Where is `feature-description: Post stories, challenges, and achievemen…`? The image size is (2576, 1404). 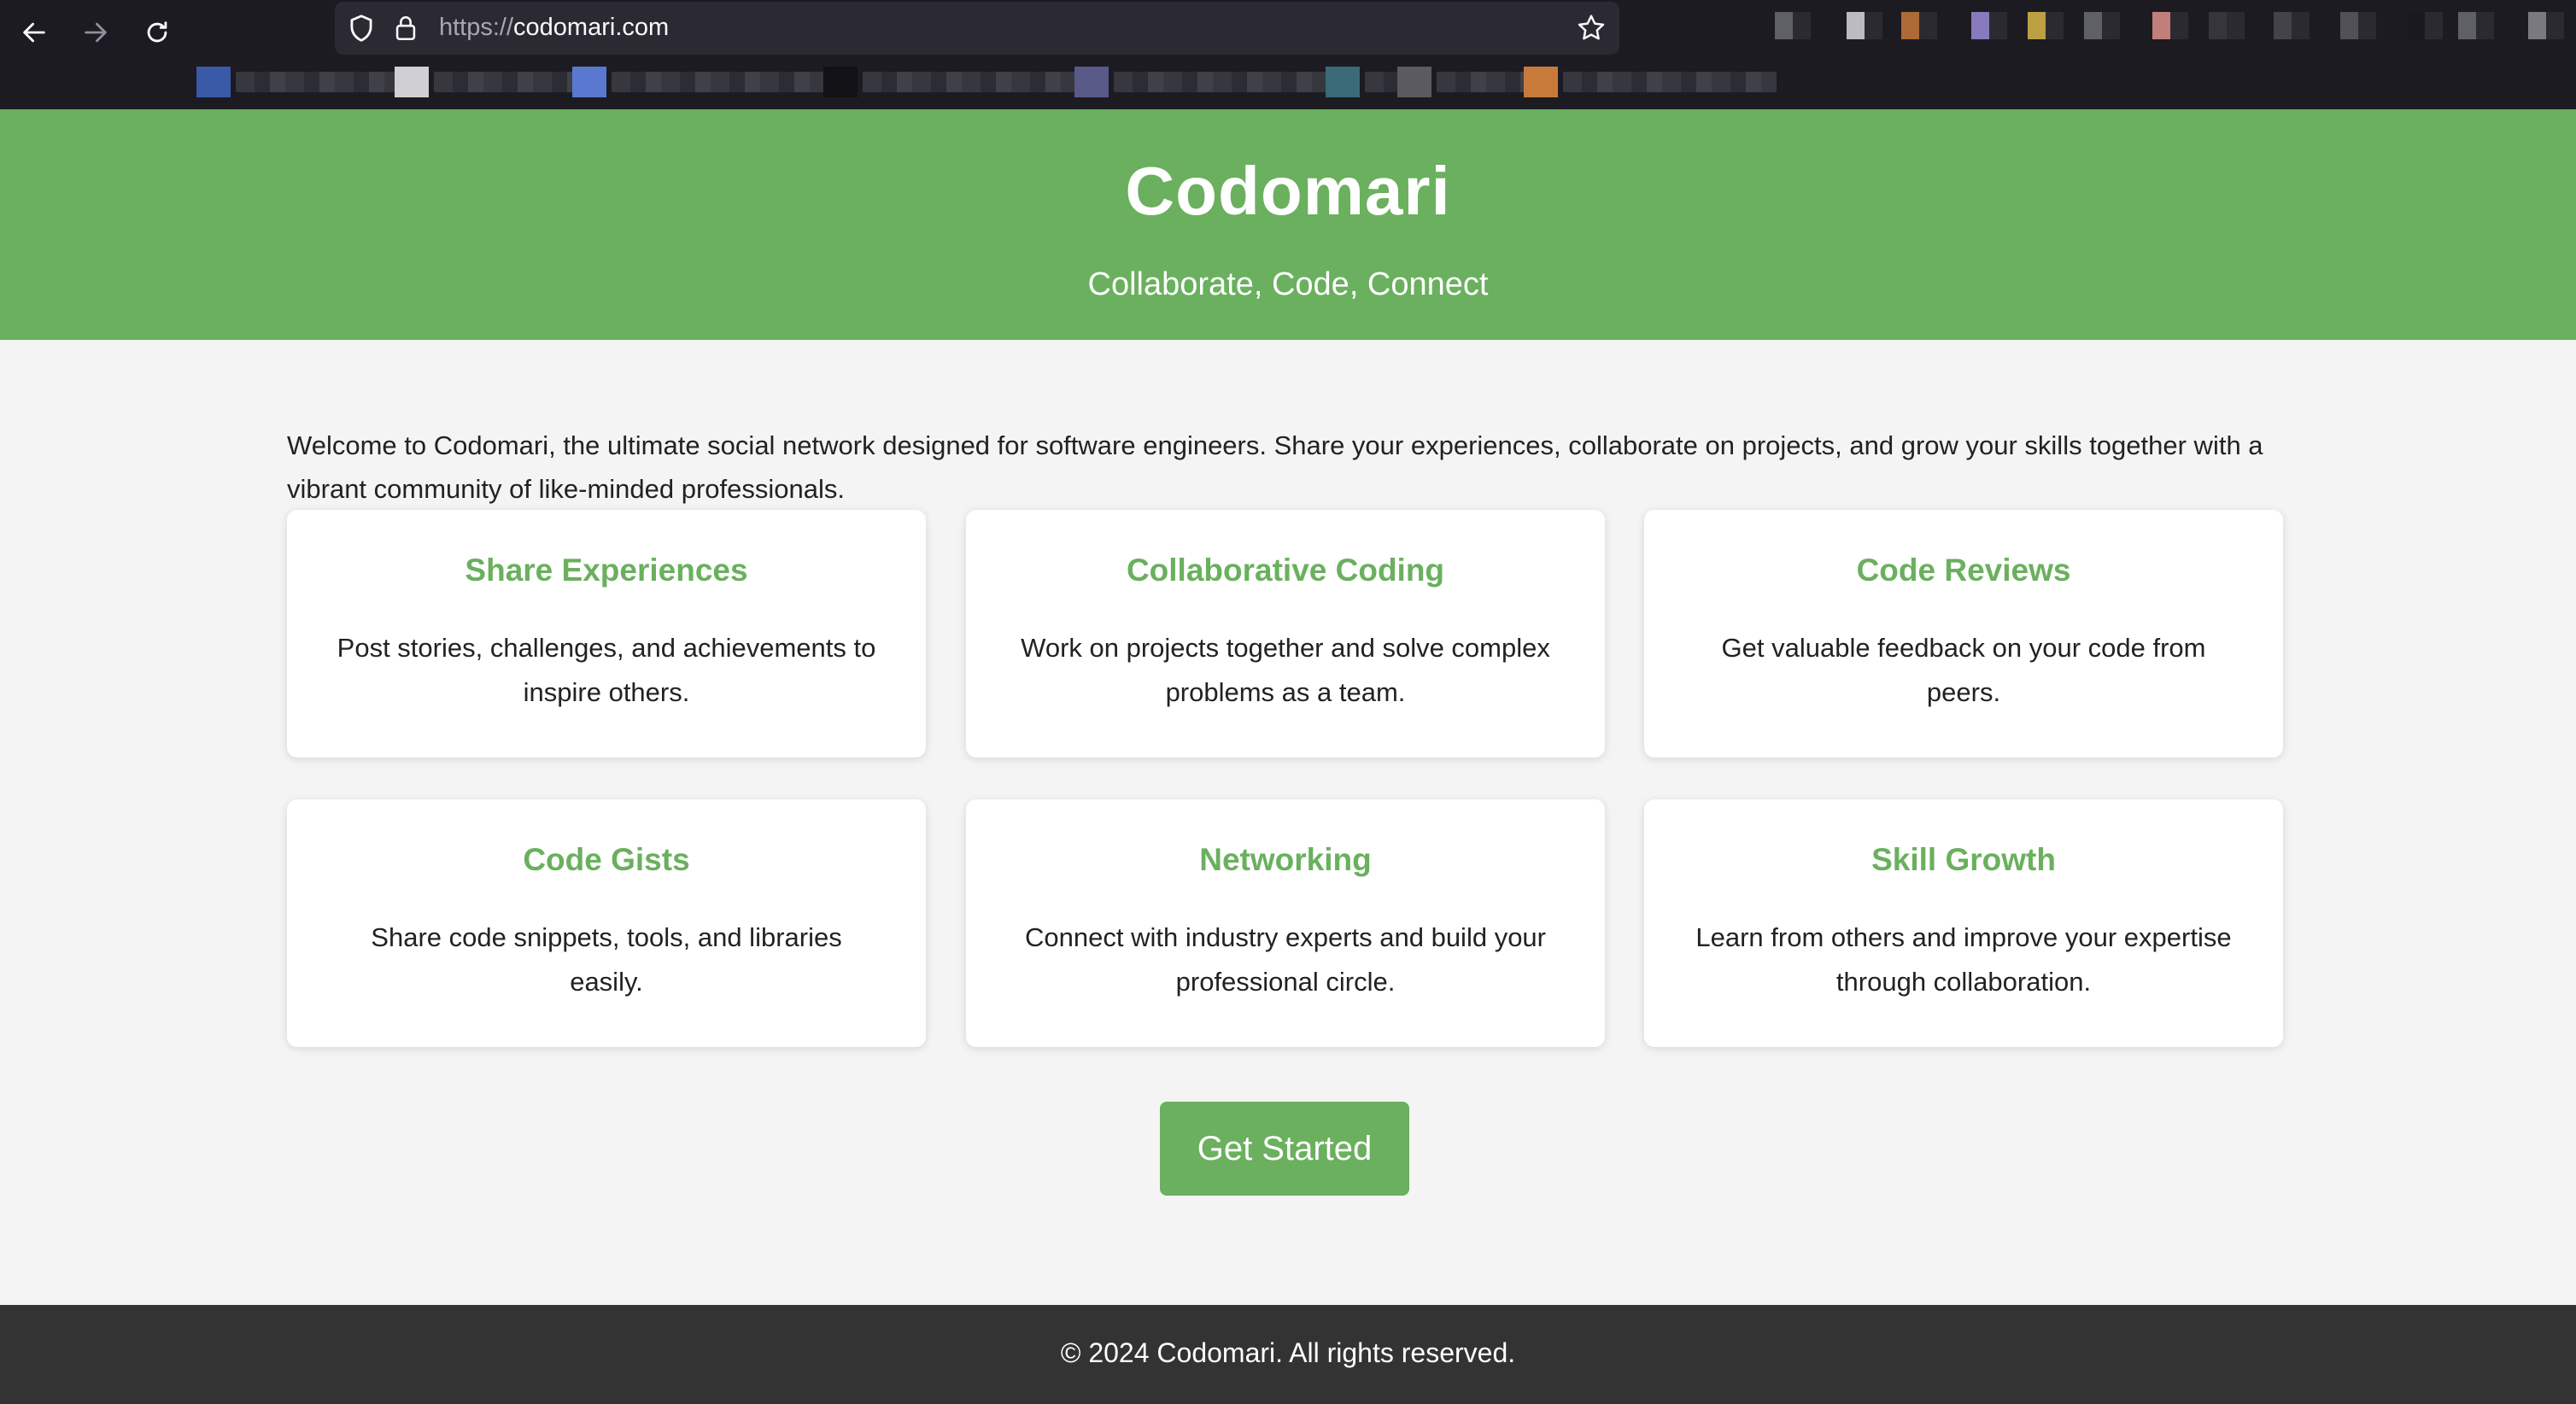
feature-description: Post stories, challenges, and achievemen… is located at coordinates (606, 670).